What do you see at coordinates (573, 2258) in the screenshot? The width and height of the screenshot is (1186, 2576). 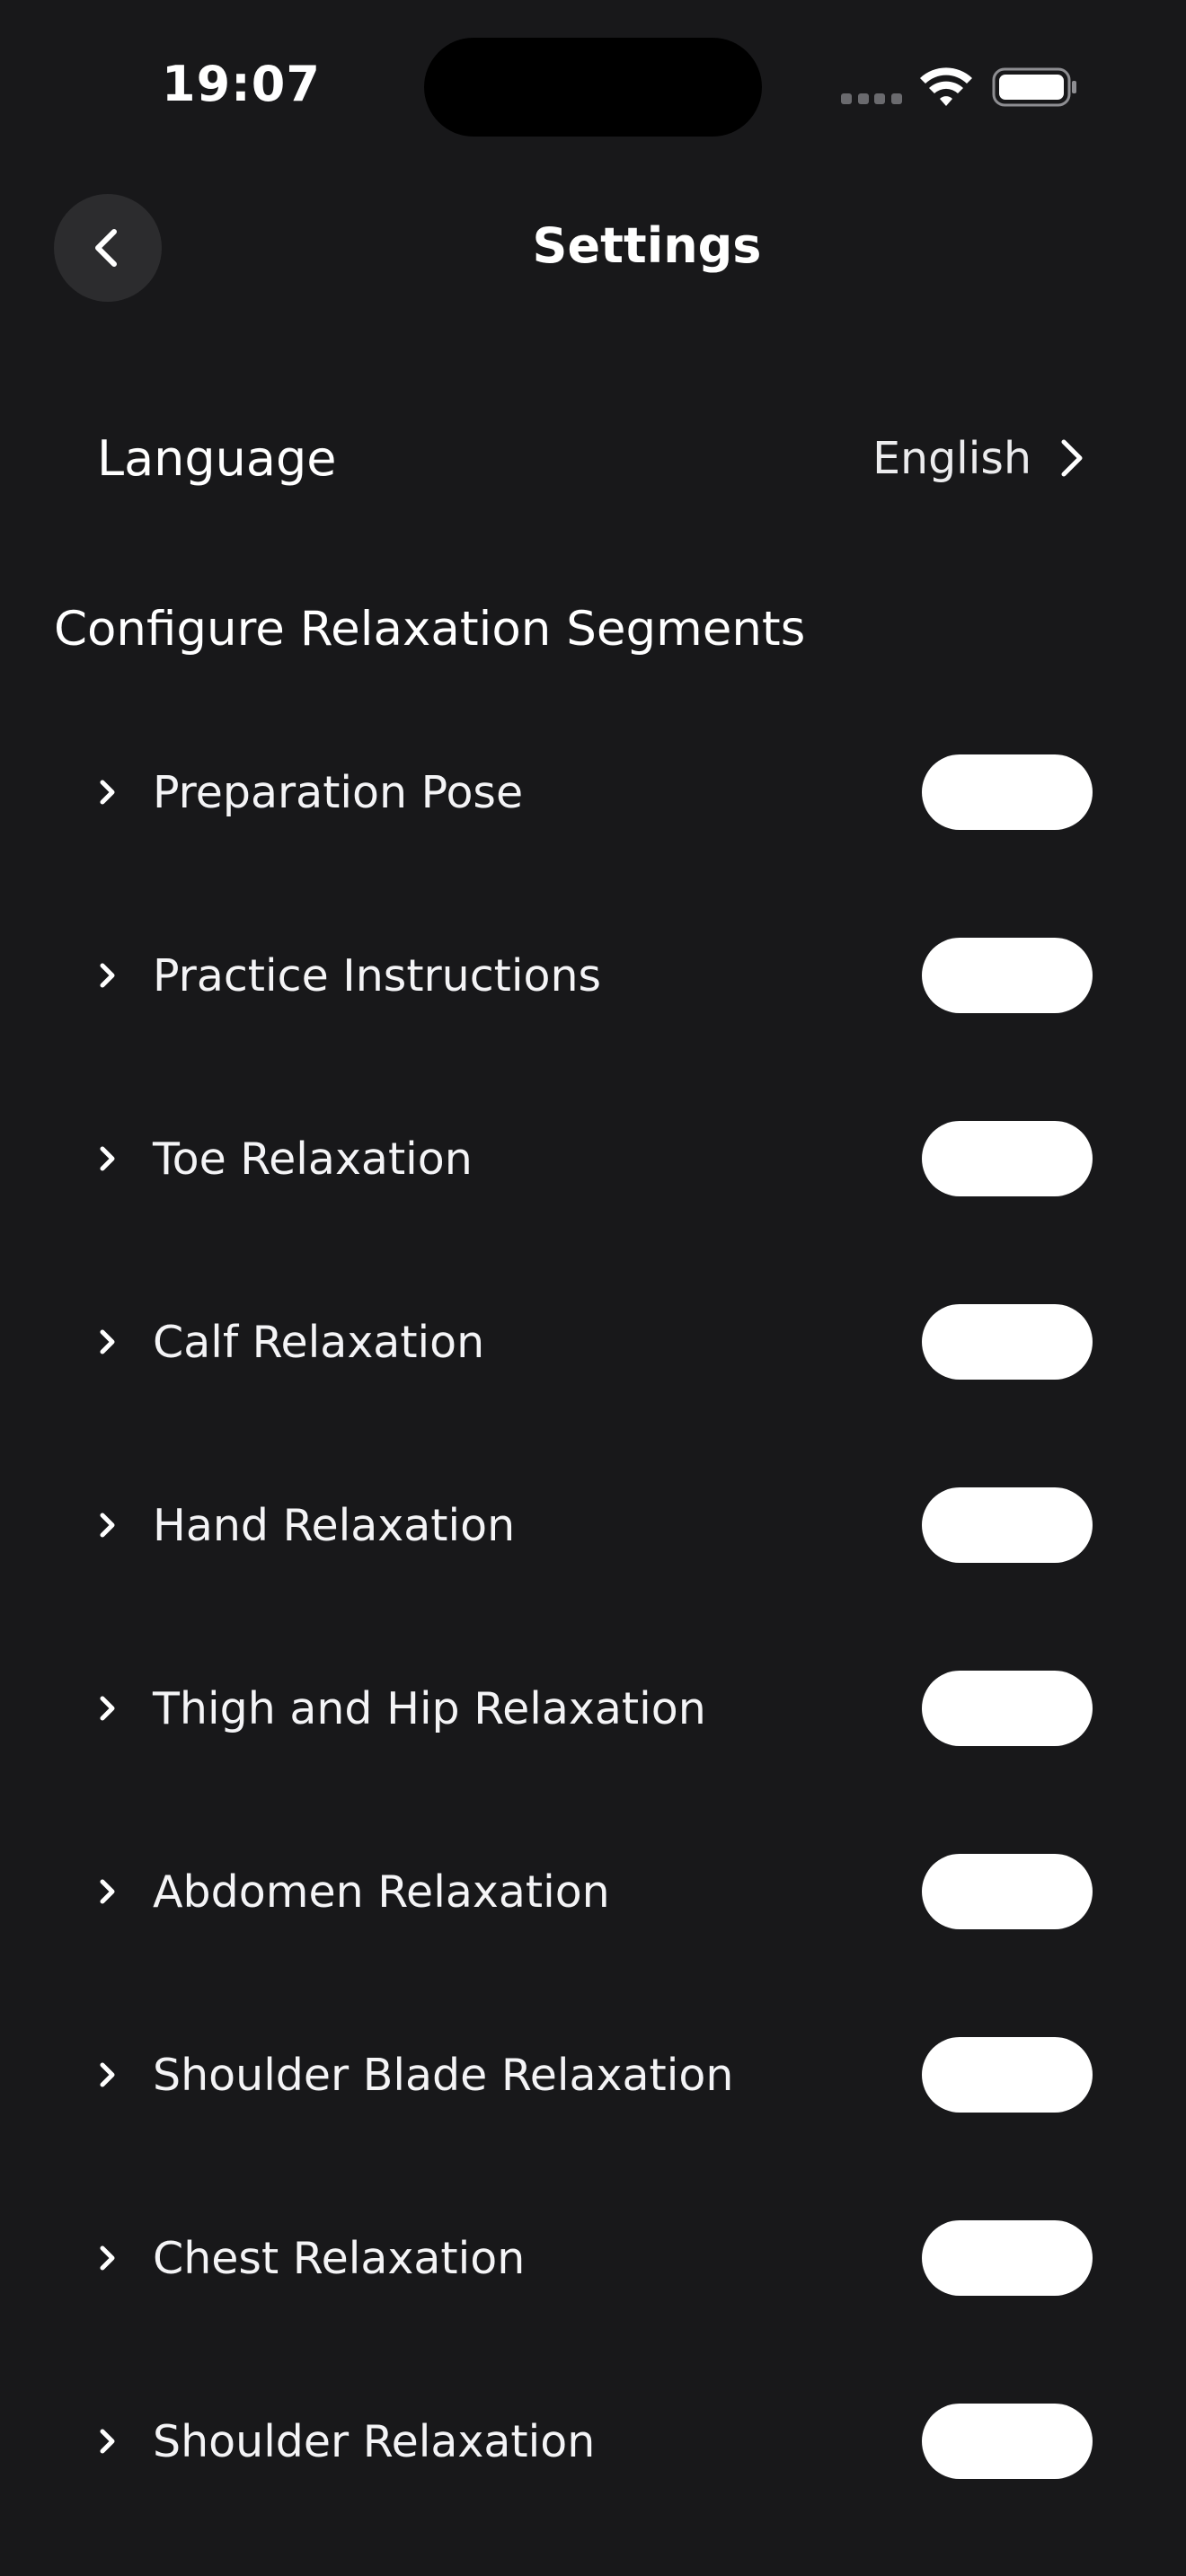 I see `segment-row-chest-relaxation: Chest Relaxation` at bounding box center [573, 2258].